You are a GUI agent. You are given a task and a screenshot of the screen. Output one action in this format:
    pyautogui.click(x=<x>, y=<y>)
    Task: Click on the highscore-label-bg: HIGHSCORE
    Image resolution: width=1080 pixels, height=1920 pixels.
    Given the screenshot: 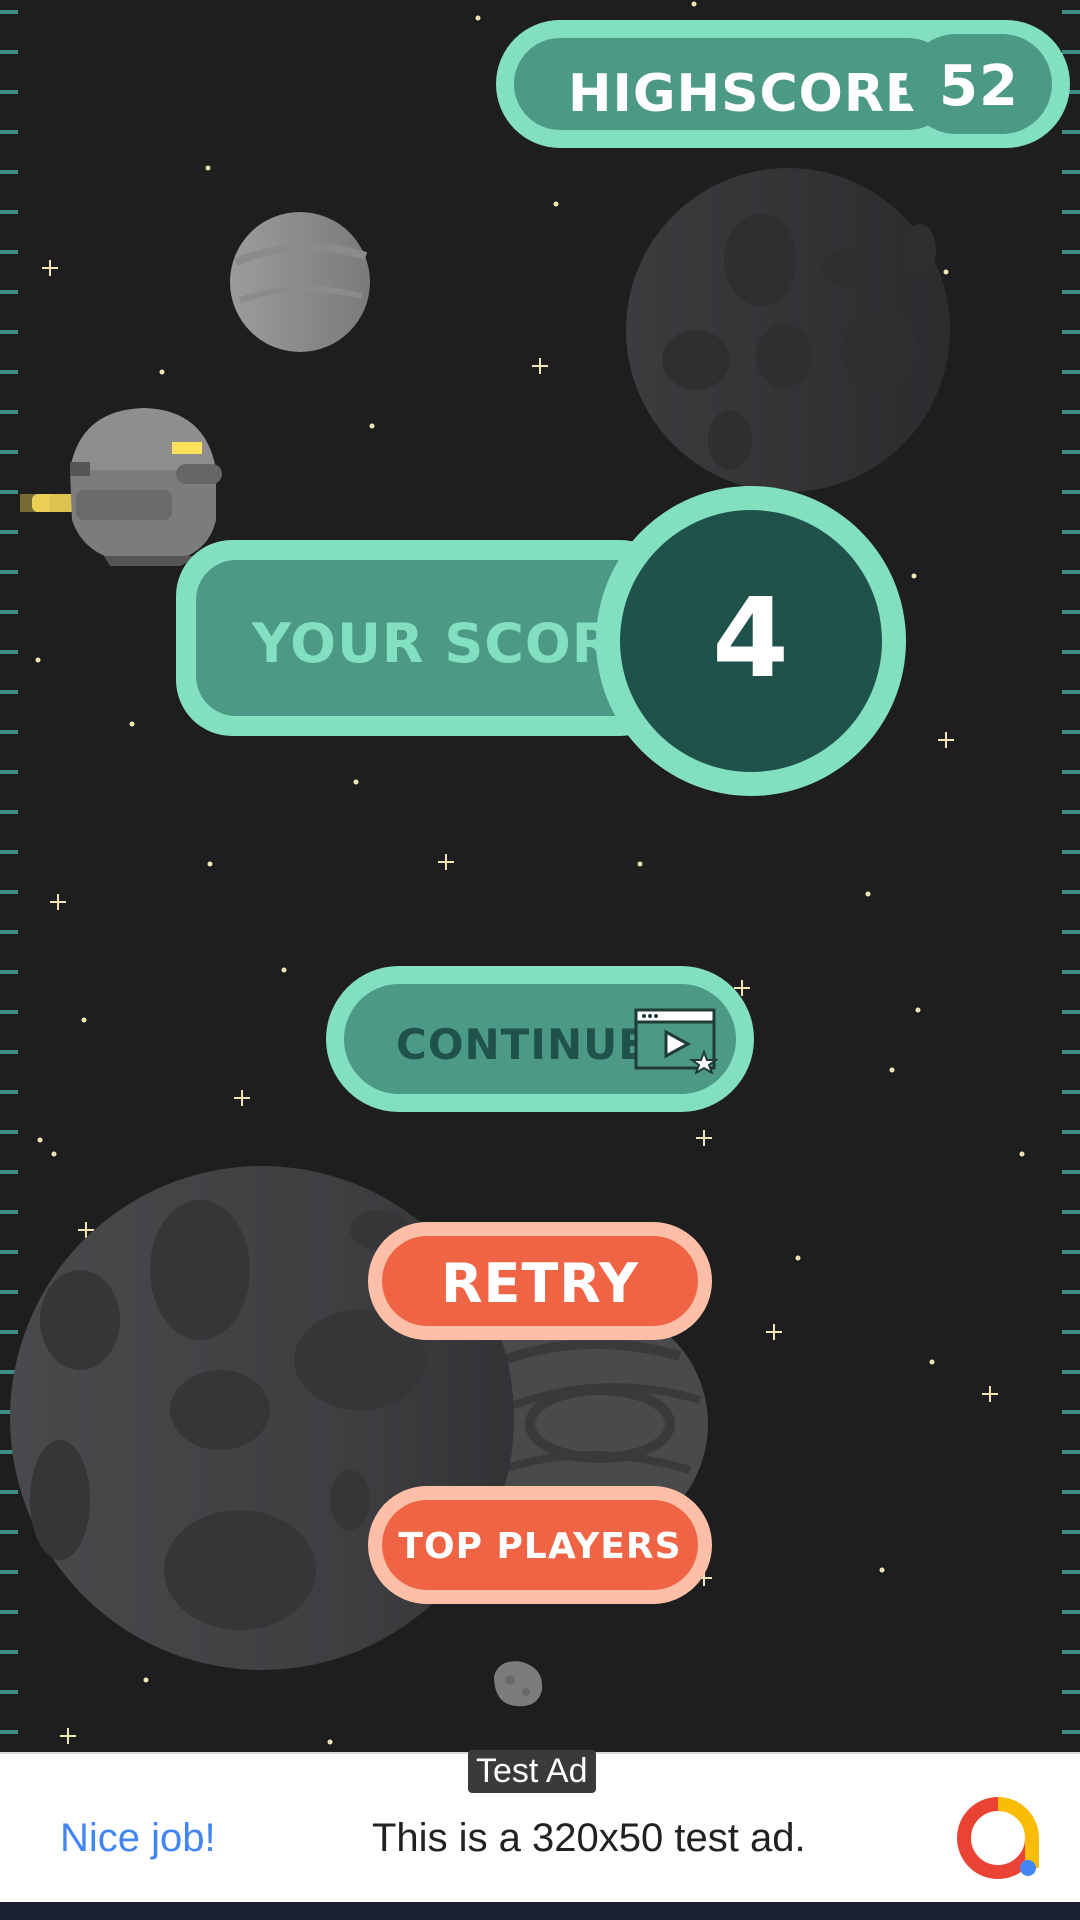 What is the action you would take?
    pyautogui.click(x=734, y=84)
    